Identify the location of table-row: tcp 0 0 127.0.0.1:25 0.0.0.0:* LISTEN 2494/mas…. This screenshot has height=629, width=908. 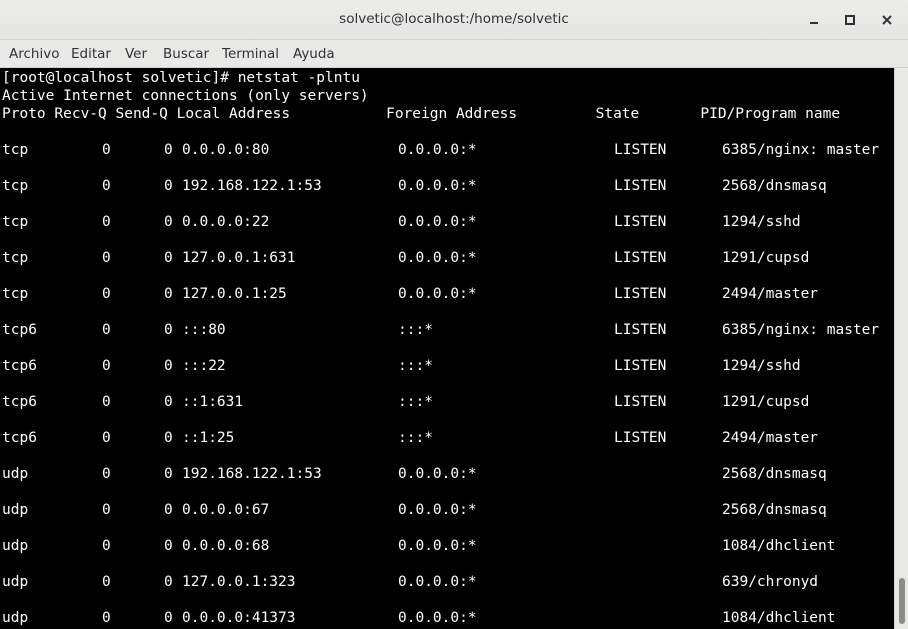
(447, 294).